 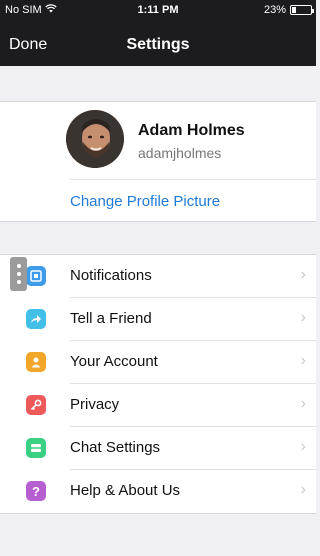 What do you see at coordinates (158, 319) in the screenshot?
I see `menu-item-tell-a-friend: Tell a Friend ›` at bounding box center [158, 319].